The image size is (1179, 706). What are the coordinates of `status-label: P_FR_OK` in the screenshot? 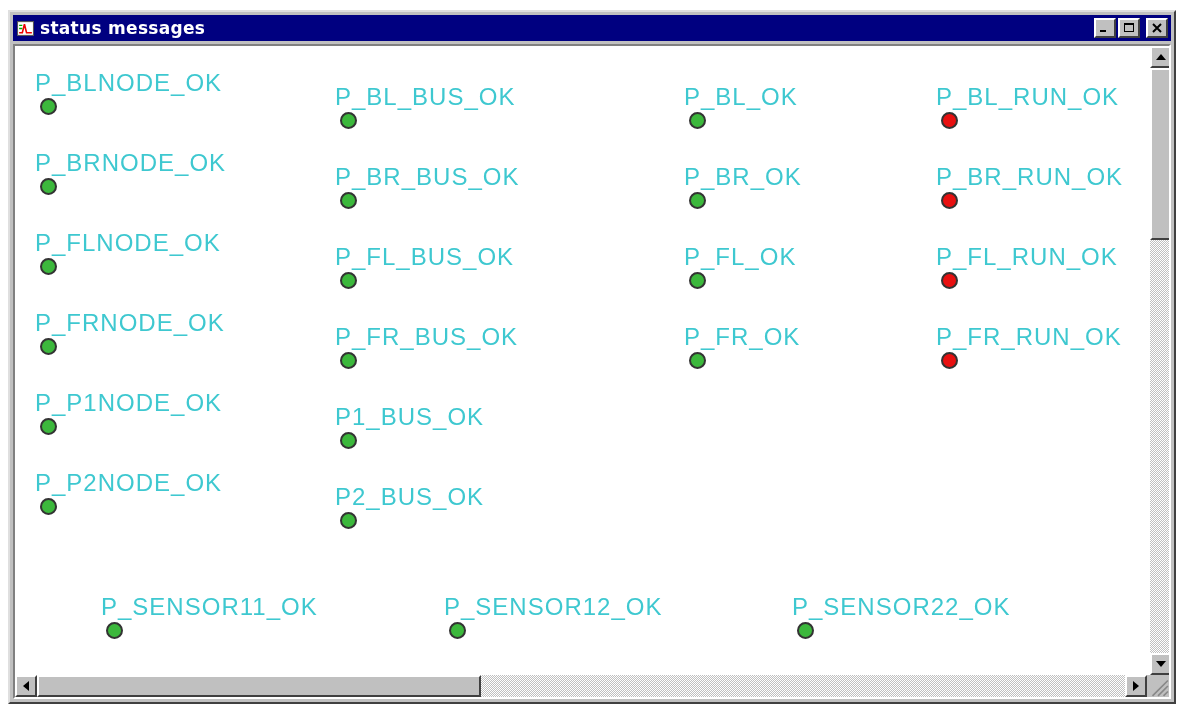 It's located at (742, 337).